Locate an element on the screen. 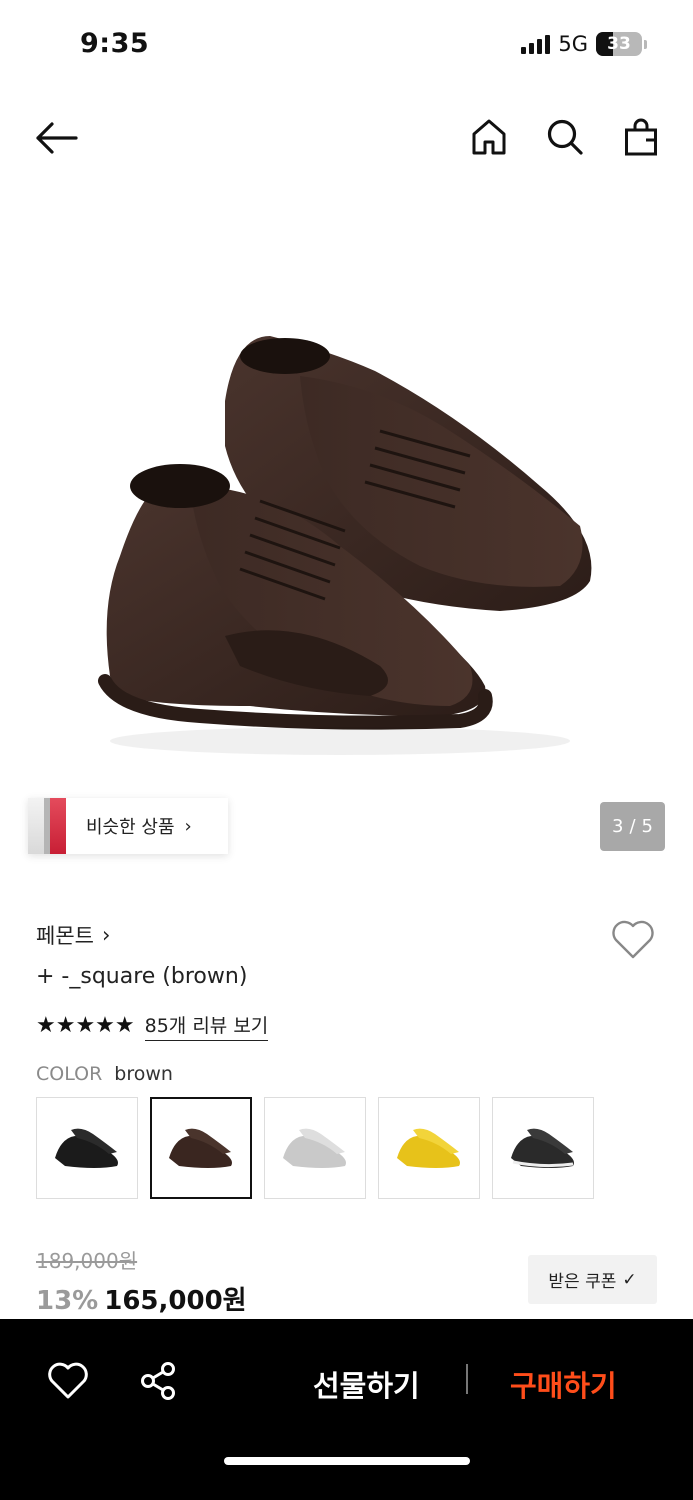 The image size is (693, 1500). arrow-left-icon is located at coordinates (57, 138).